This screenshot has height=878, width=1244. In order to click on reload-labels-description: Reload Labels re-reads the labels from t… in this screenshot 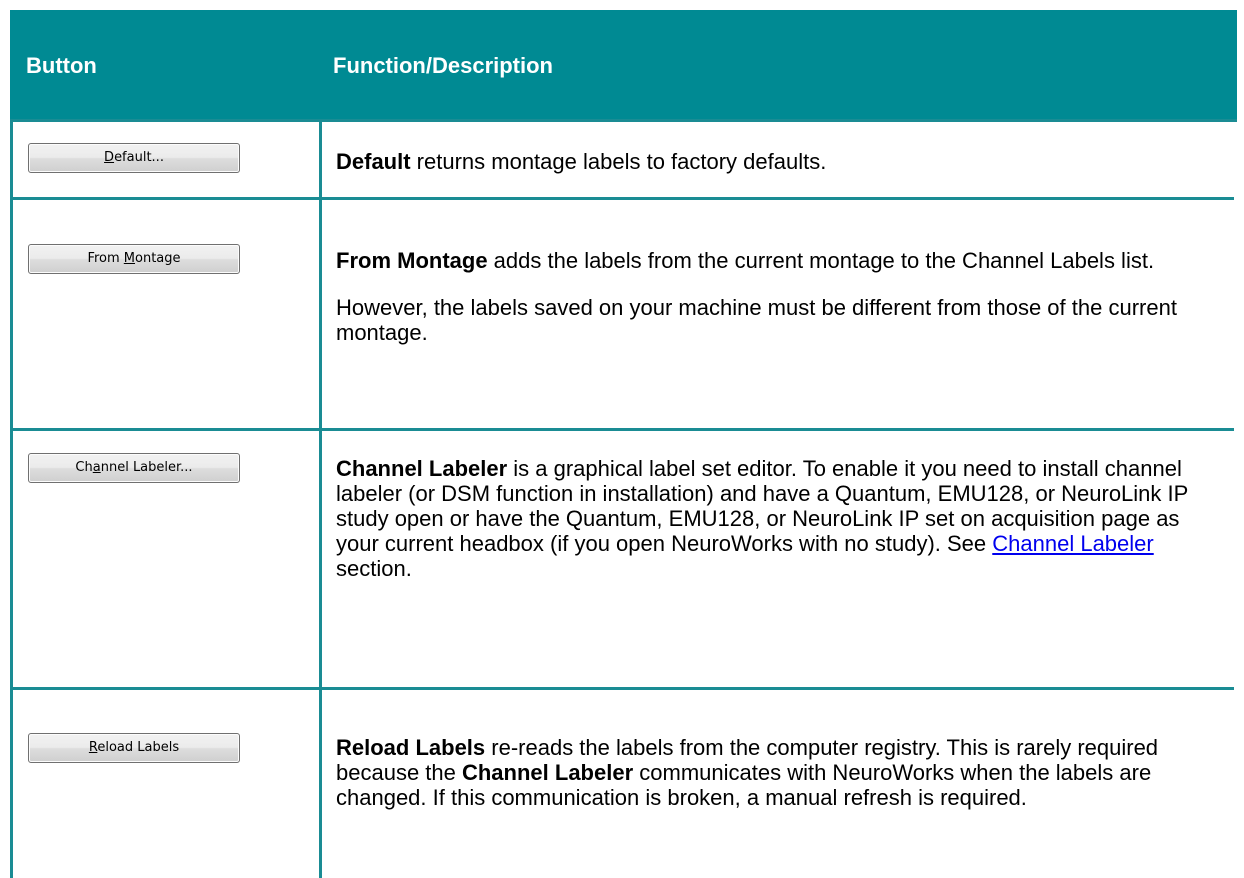, I will do `click(776, 772)`.